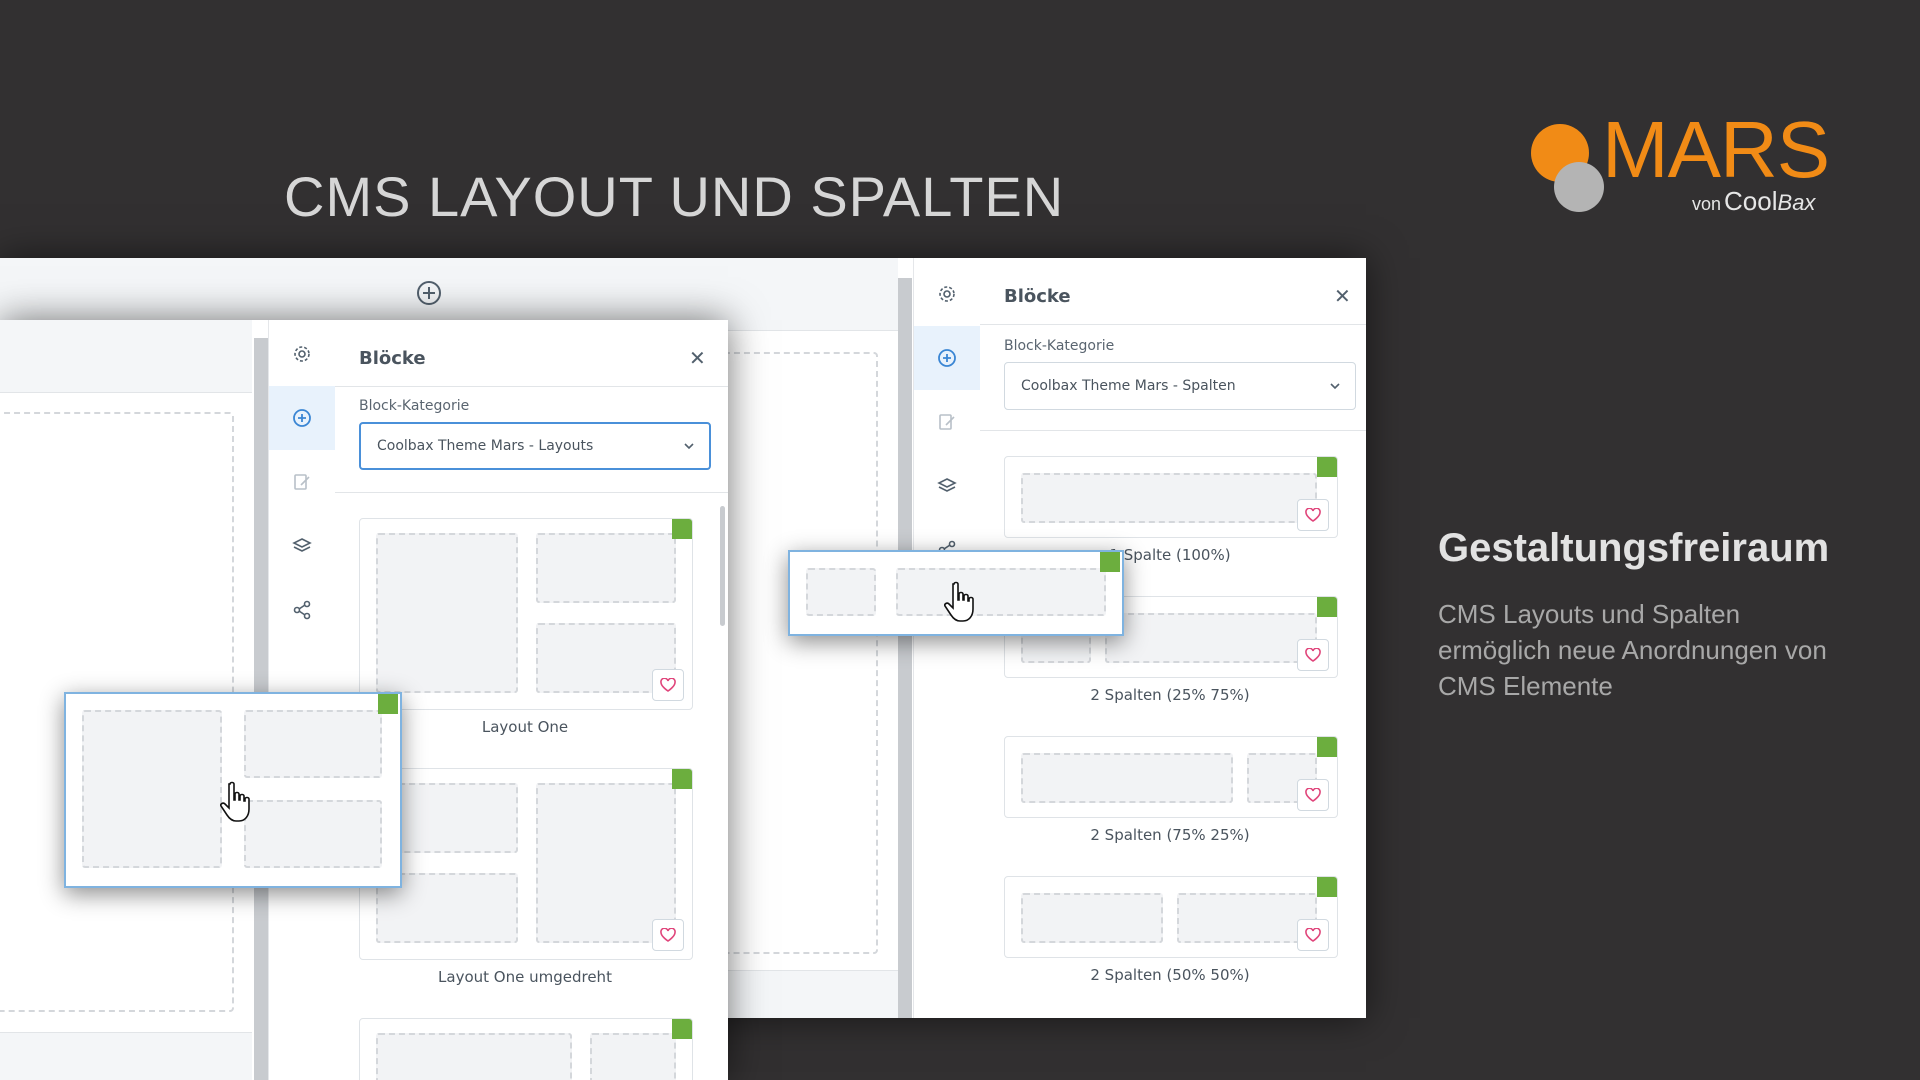 The height and width of the screenshot is (1080, 1920). What do you see at coordinates (525, 977) in the screenshot?
I see `block-label: Layout One umgedreht` at bounding box center [525, 977].